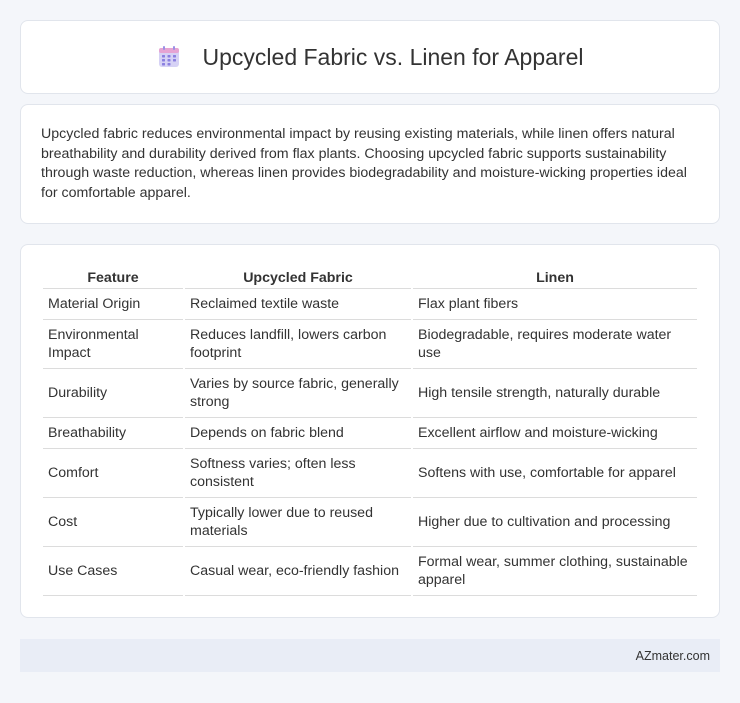 The height and width of the screenshot is (703, 740). Describe the element at coordinates (555, 433) in the screenshot. I see `linen-cell: Excellent airflow and moisture-wicking` at that location.